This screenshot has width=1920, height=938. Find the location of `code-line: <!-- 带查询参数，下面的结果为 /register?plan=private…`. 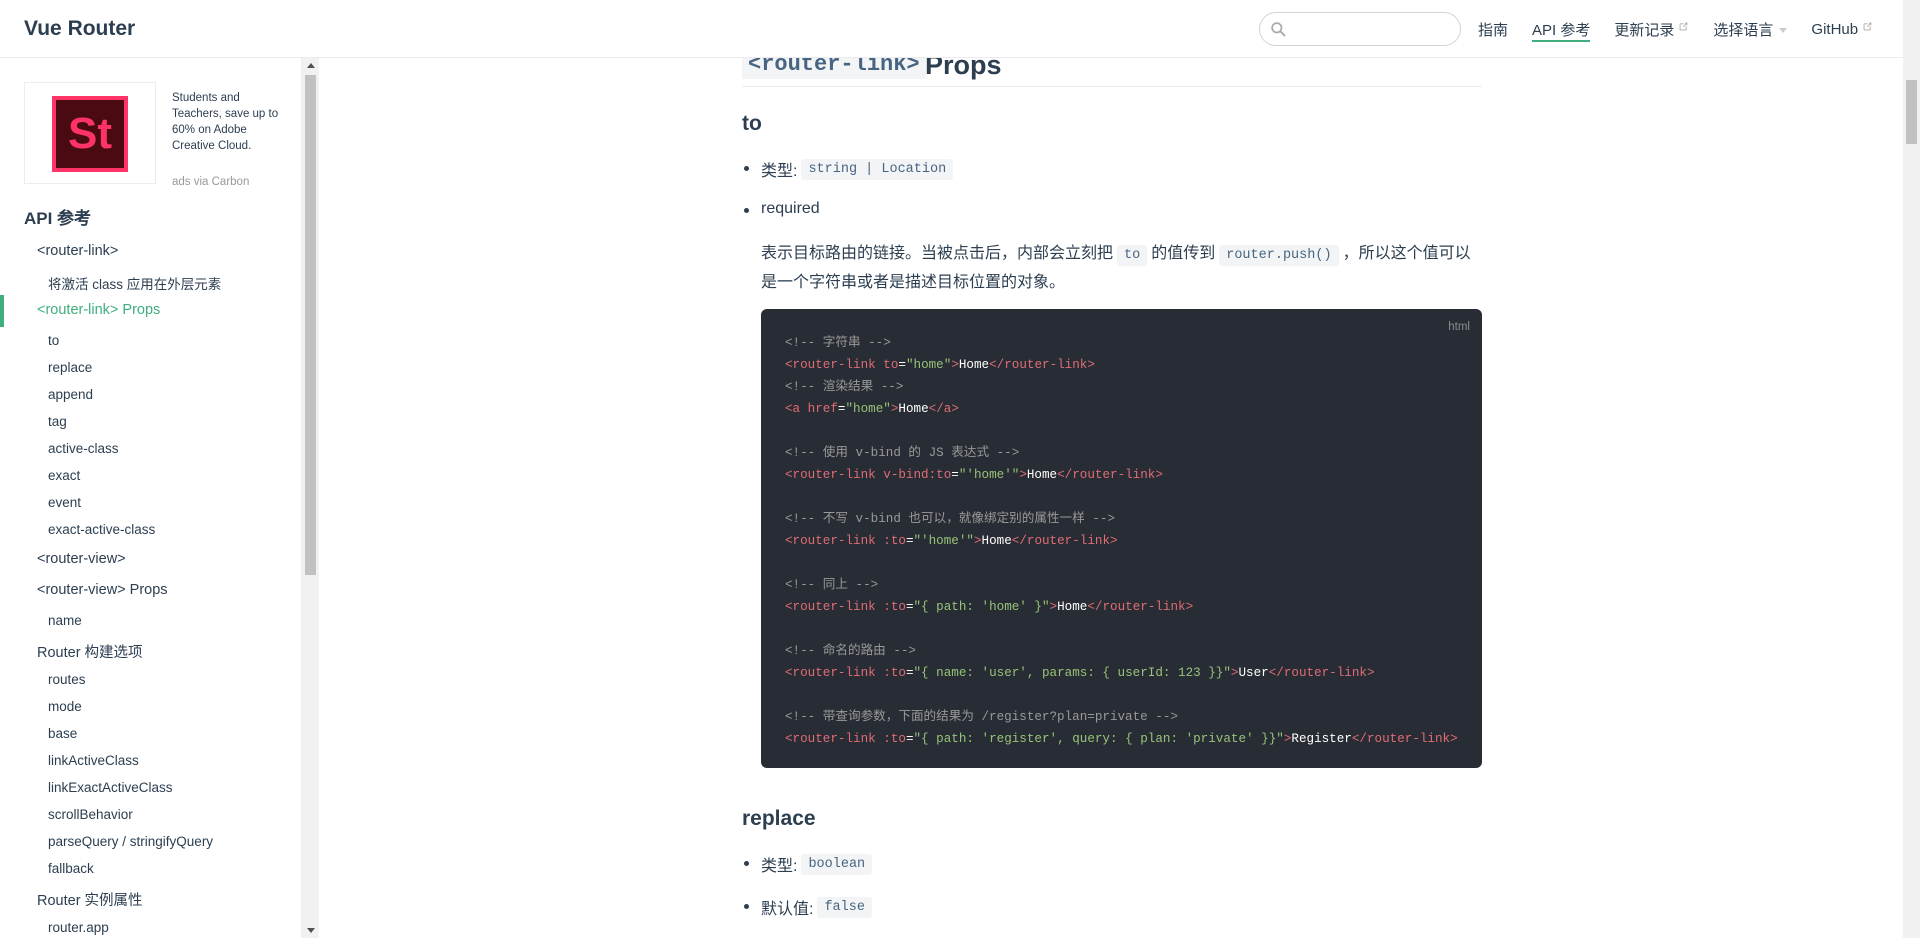

code-line: <!-- 带查询参数，下面的结果为 /register?plan=private… is located at coordinates (1121, 717).